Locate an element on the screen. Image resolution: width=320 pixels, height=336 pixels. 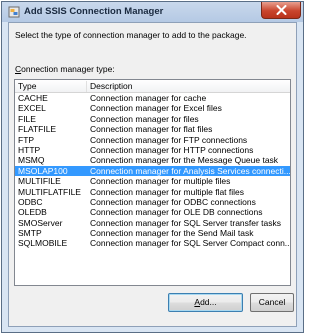
list-item-description: Connection manager for FTP connections is located at coordinates (169, 139).